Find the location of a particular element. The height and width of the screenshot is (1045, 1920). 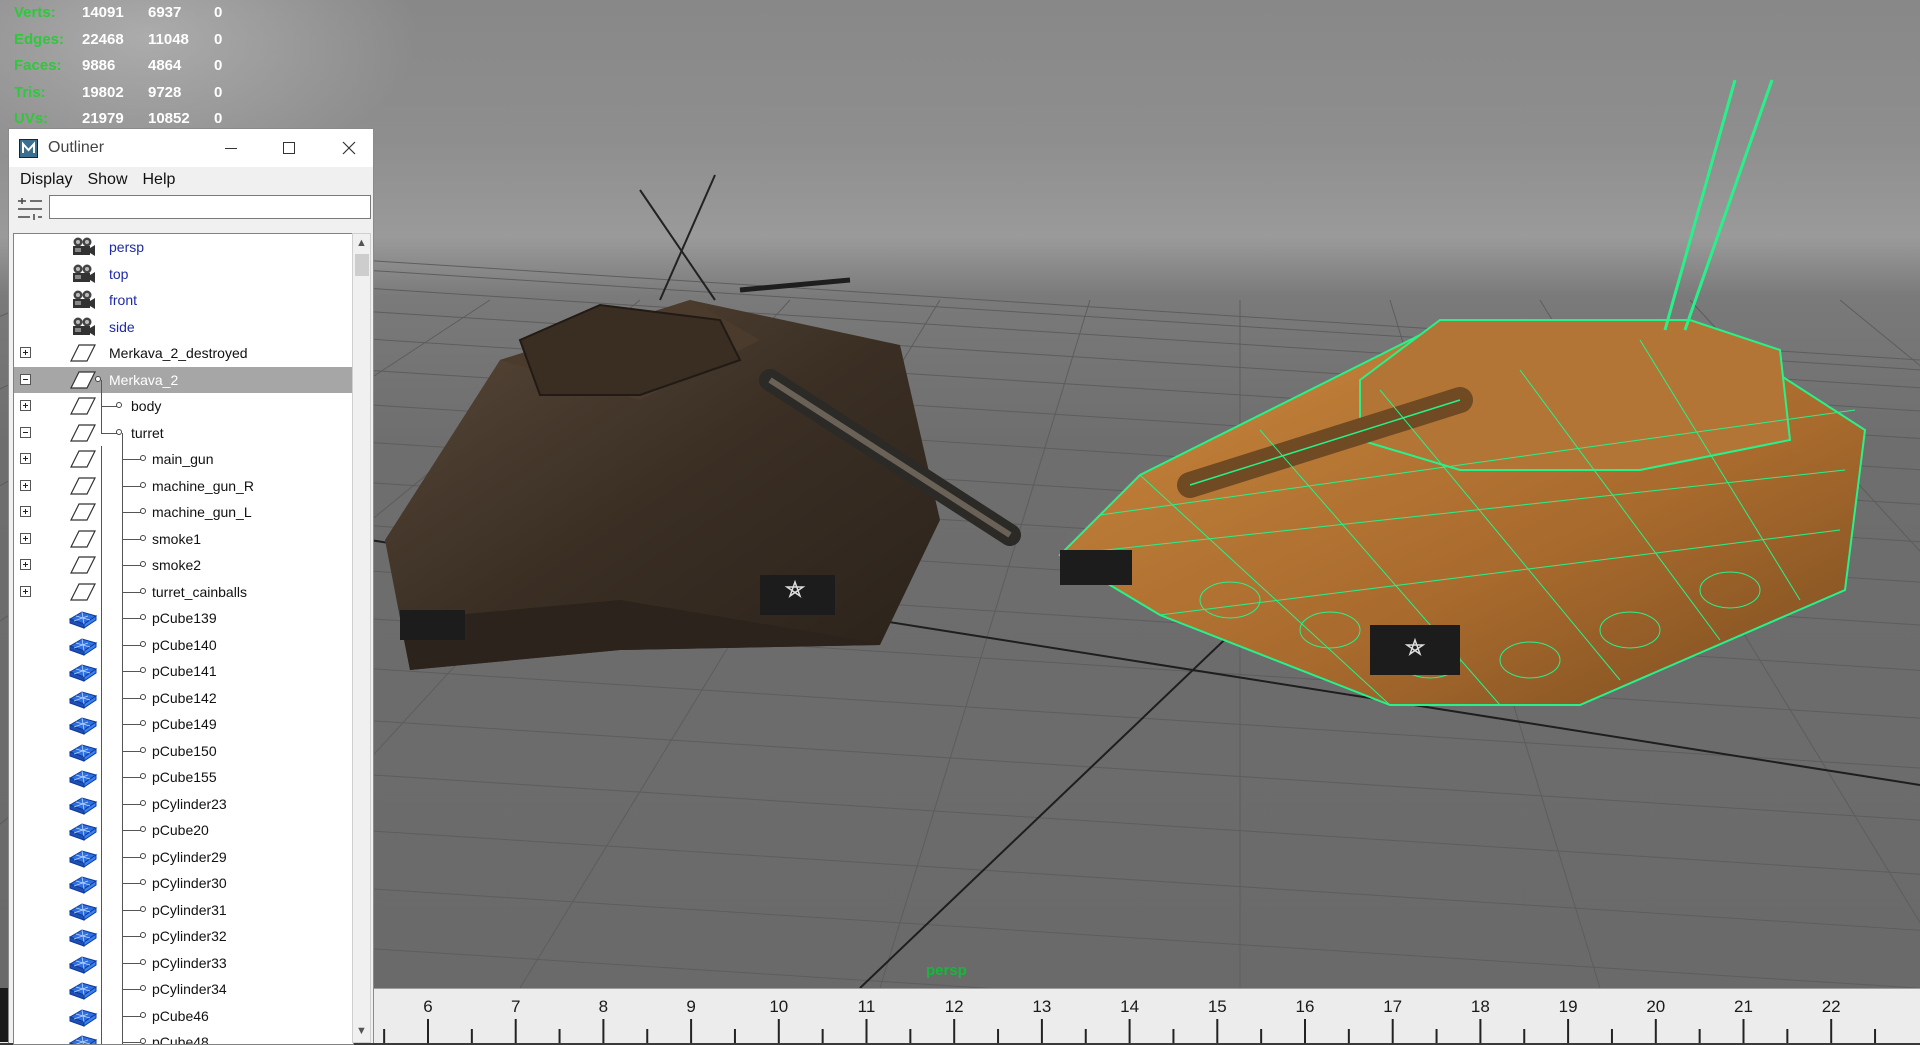

frame-number: 22 is located at coordinates (1831, 1006).